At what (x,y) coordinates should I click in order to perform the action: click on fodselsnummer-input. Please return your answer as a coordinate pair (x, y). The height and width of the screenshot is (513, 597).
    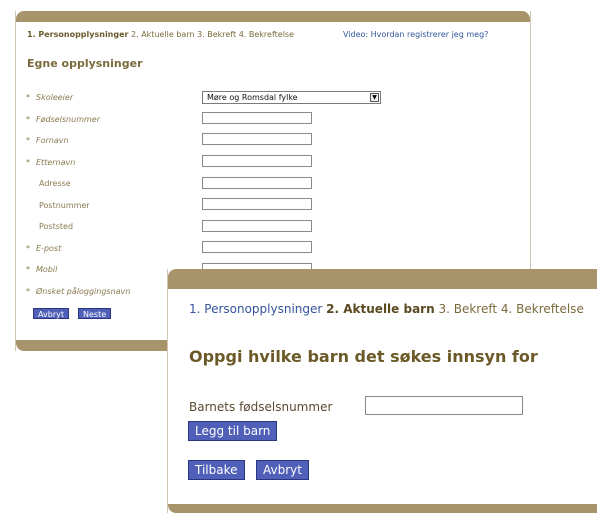
    Looking at the image, I should click on (257, 118).